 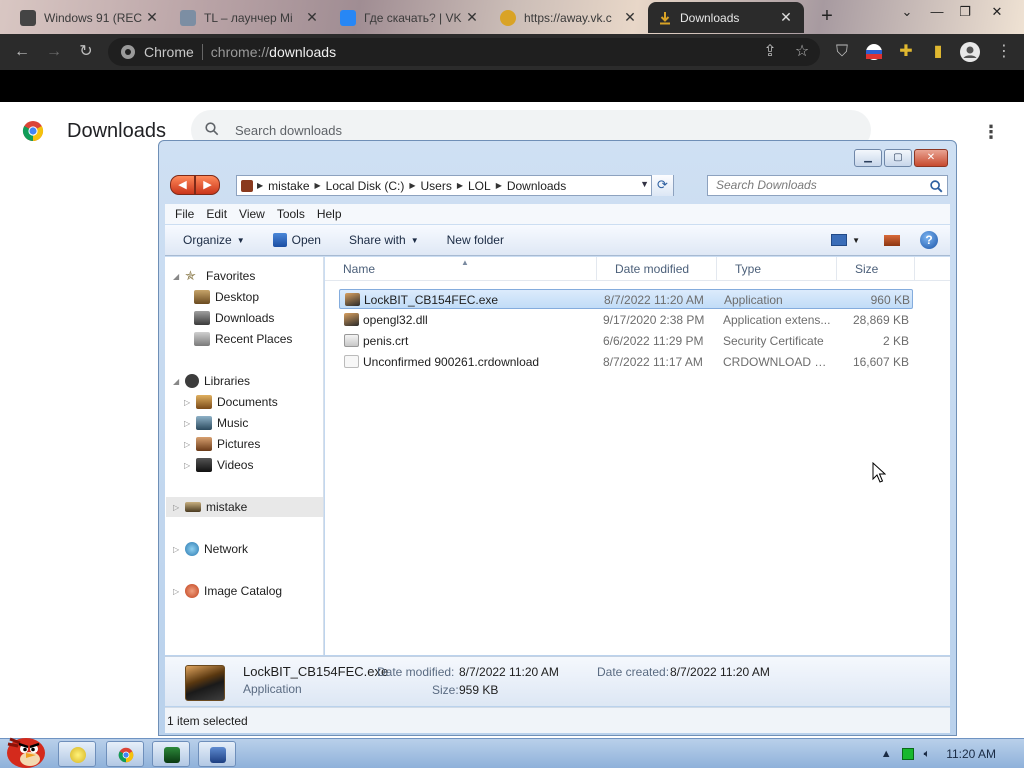 What do you see at coordinates (90, 17) in the screenshot?
I see `tab-windows-91: Windows 91 (REC ✕` at bounding box center [90, 17].